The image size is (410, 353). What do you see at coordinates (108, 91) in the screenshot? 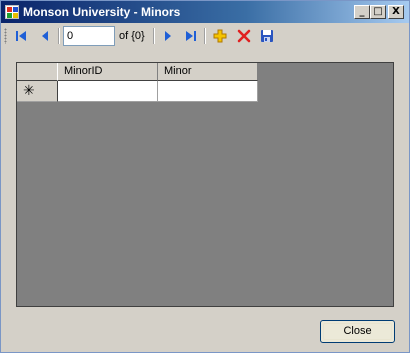
I see `new-row-minor-id-cell` at bounding box center [108, 91].